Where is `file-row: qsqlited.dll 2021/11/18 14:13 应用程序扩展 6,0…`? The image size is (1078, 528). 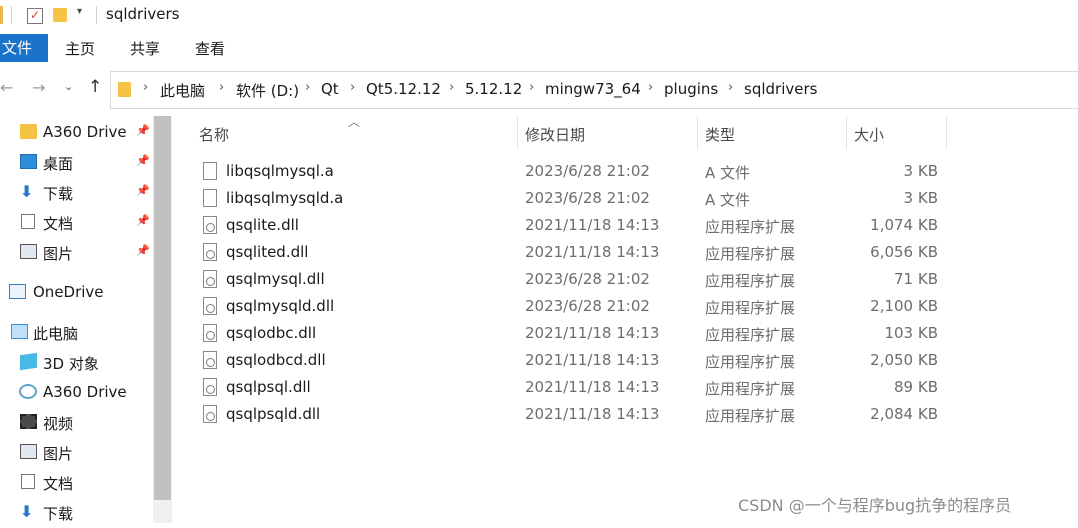
file-row: qsqlited.dll 2021/11/18 14:13 应用程序扩展 6,0… is located at coordinates (571, 253).